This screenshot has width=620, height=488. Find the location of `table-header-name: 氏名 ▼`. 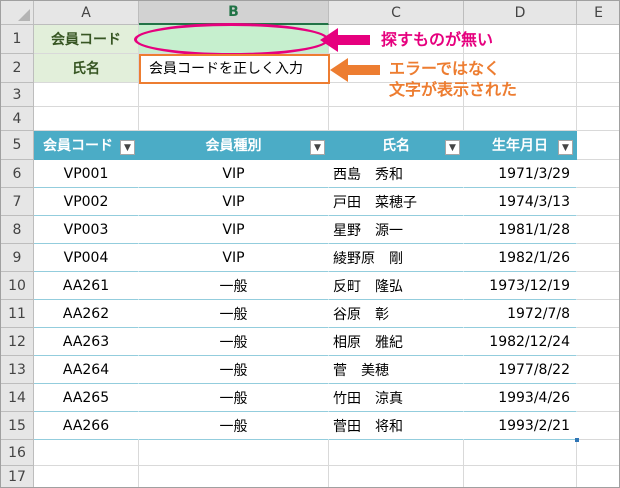

table-header-name: 氏名 ▼ is located at coordinates (396, 145).